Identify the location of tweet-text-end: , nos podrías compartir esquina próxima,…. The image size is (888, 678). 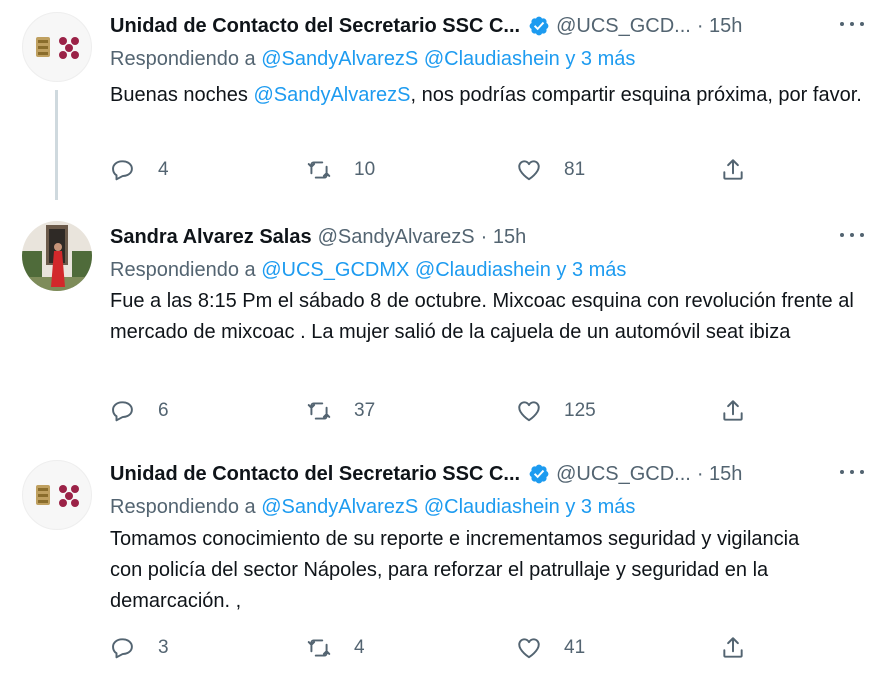
(636, 95).